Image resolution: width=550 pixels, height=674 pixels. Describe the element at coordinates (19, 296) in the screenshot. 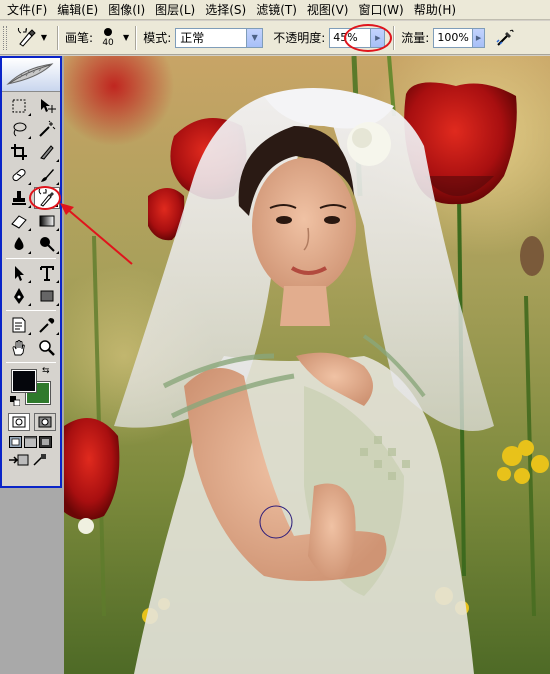

I see `pen-tool` at that location.